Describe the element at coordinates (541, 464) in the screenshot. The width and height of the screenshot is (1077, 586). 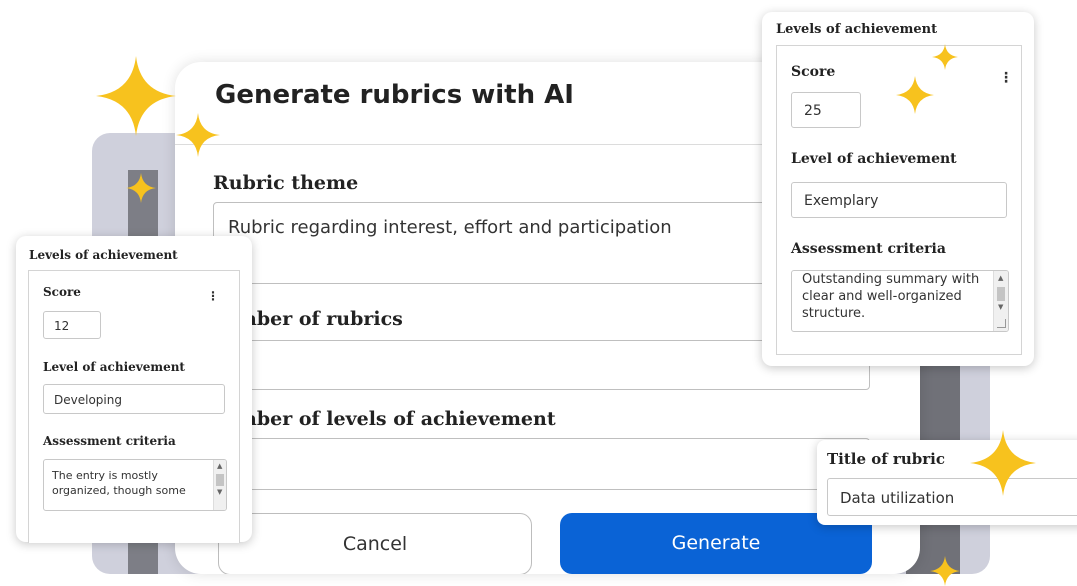
I see `number-of-levels-input` at that location.